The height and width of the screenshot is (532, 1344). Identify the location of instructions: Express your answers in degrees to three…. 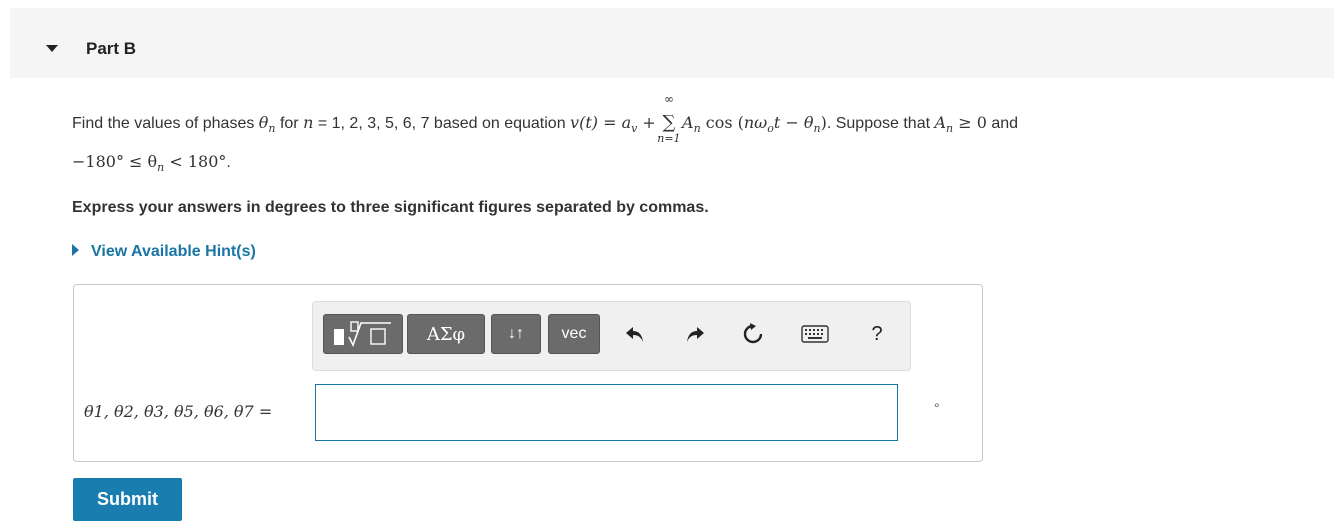
(390, 207).